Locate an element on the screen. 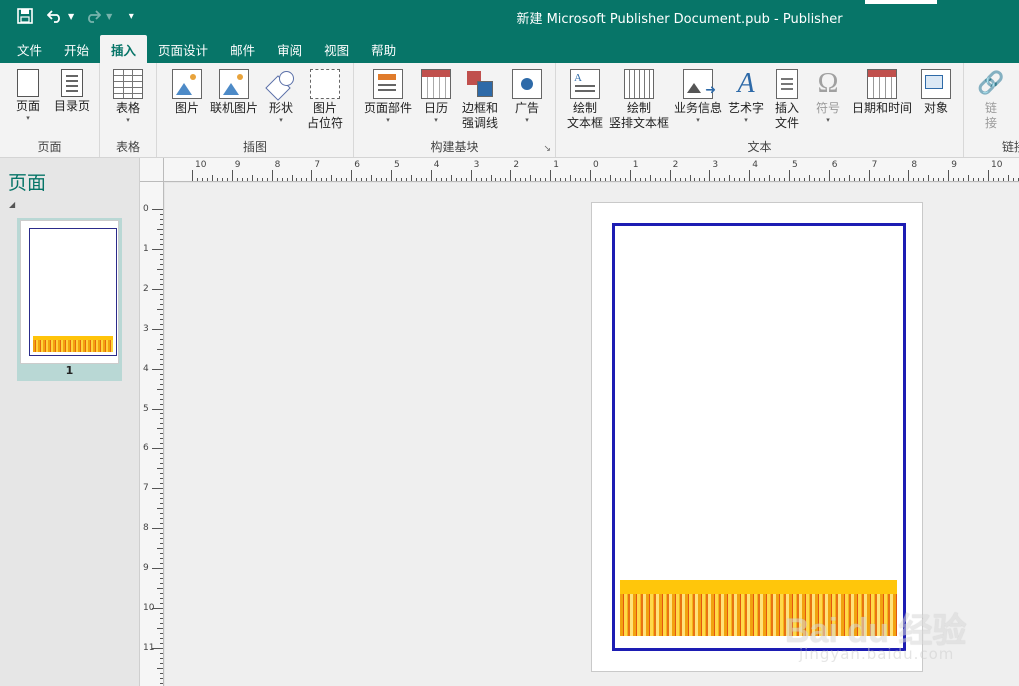 The width and height of the screenshot is (1019, 686). shapes-button-label: 形状 is located at coordinates (280, 108).